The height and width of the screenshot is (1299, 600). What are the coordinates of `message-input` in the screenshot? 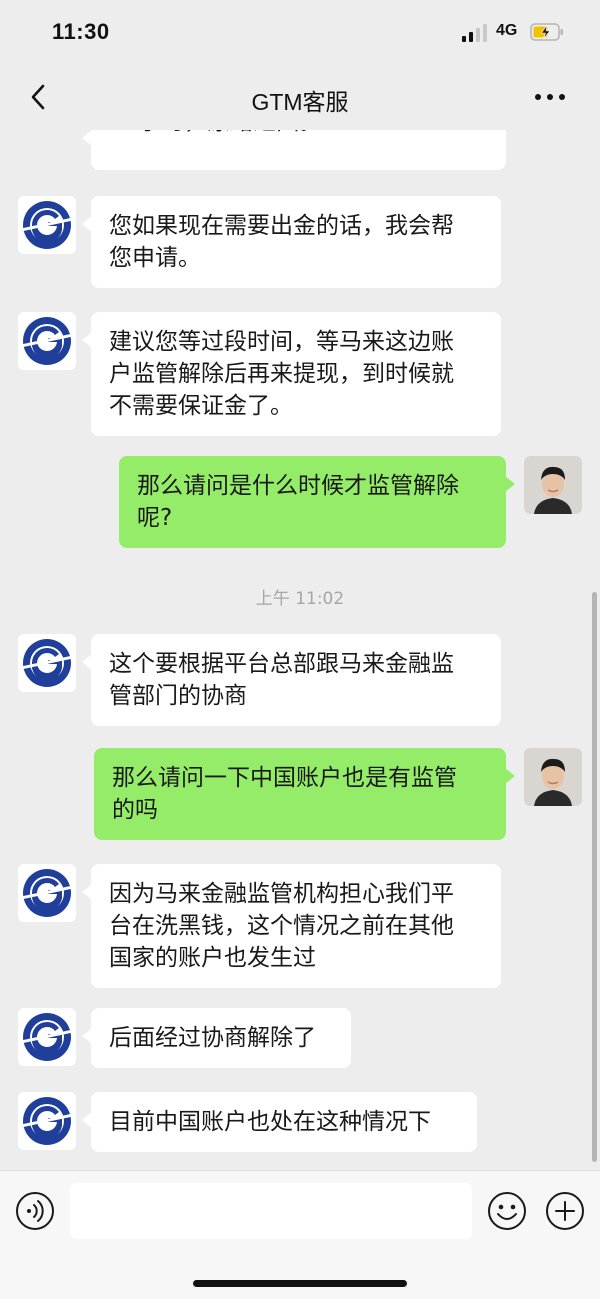 It's located at (271, 1211).